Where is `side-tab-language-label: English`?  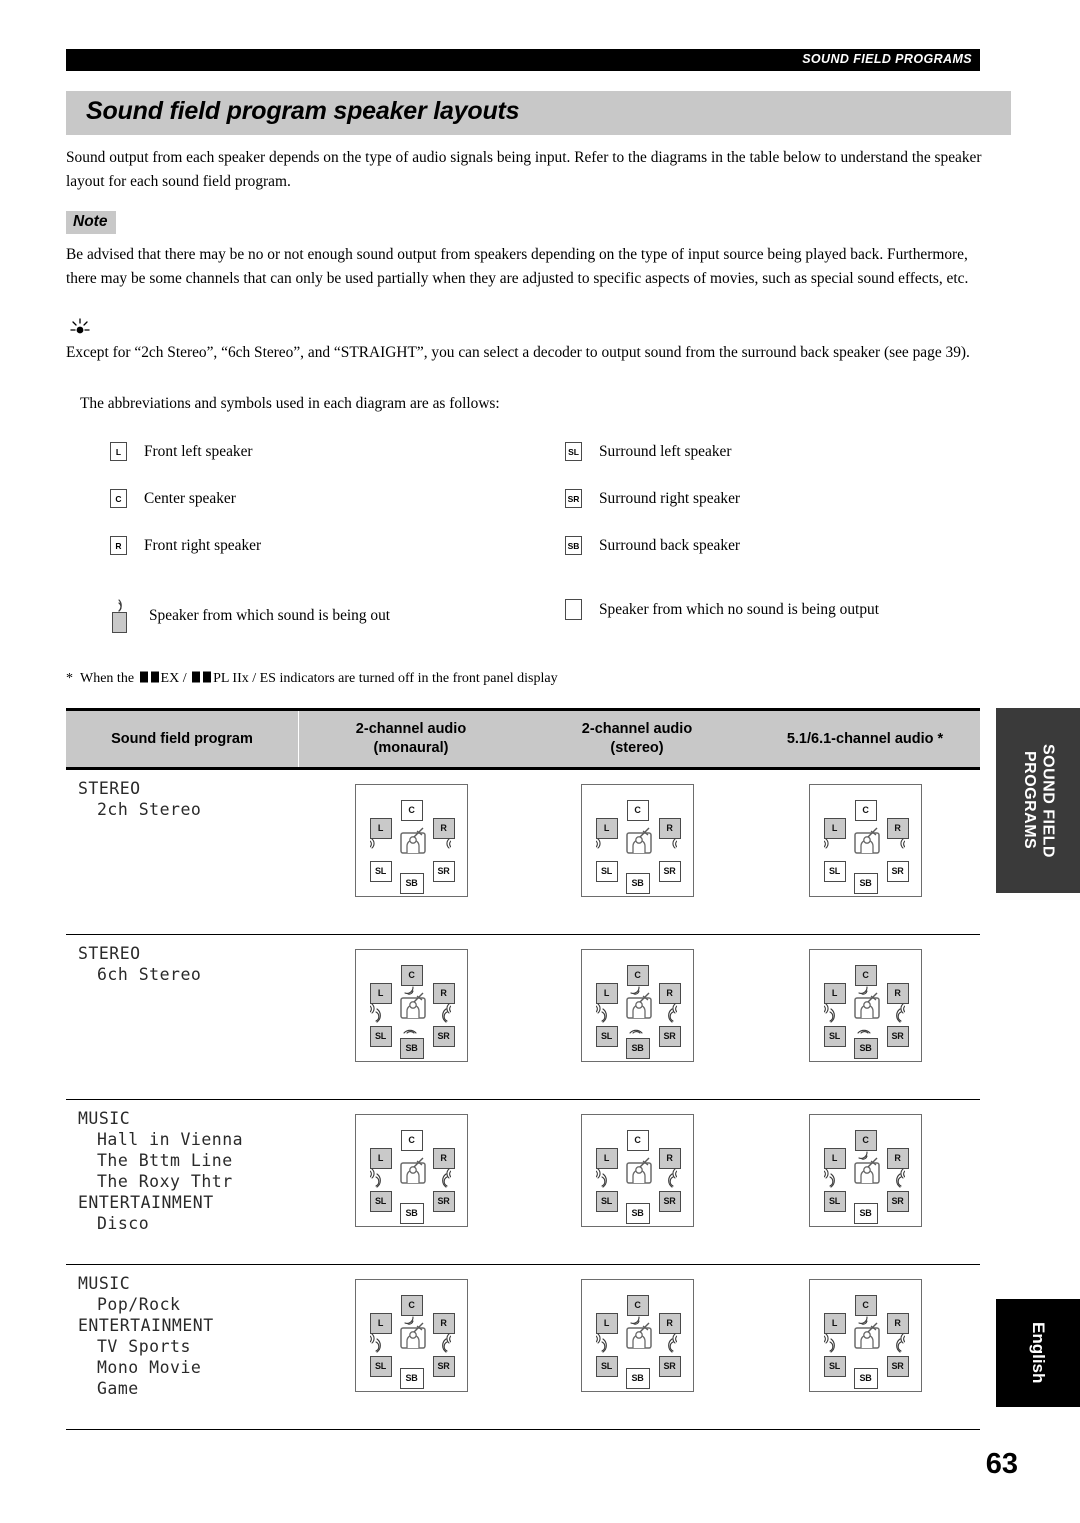 side-tab-language-label: English is located at coordinates (1038, 1353).